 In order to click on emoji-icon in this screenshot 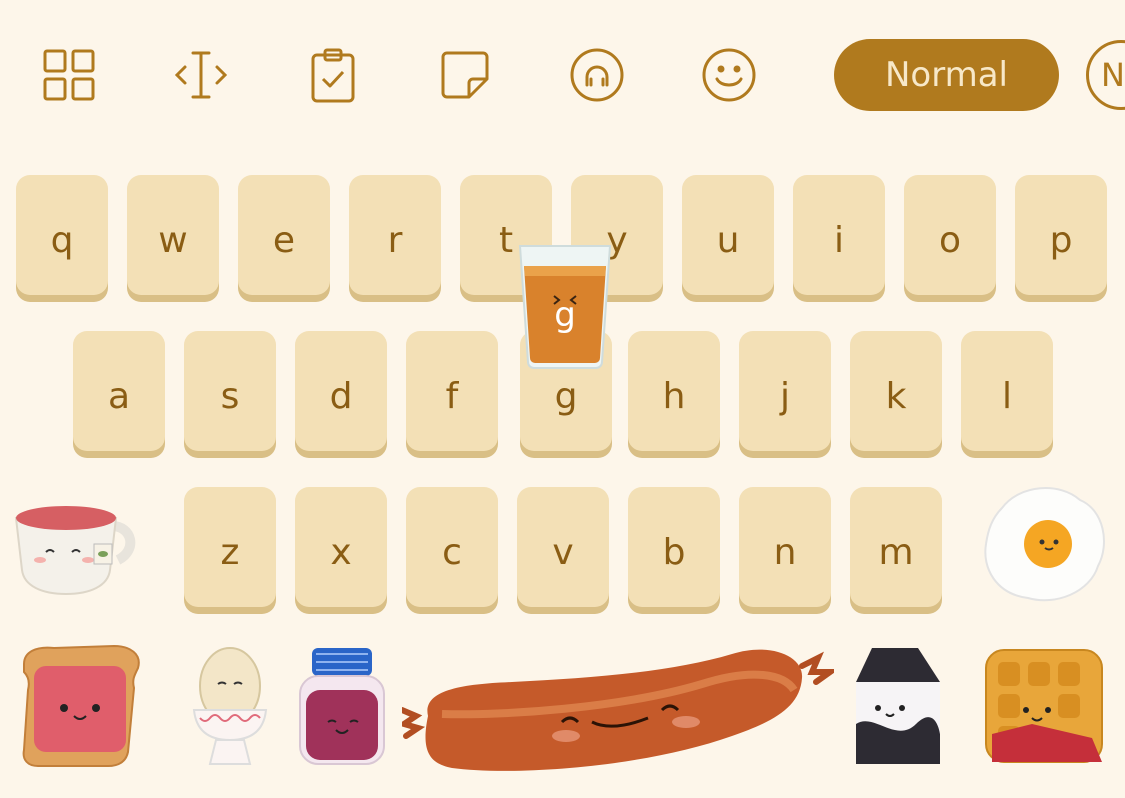, I will do `click(729, 75)`.